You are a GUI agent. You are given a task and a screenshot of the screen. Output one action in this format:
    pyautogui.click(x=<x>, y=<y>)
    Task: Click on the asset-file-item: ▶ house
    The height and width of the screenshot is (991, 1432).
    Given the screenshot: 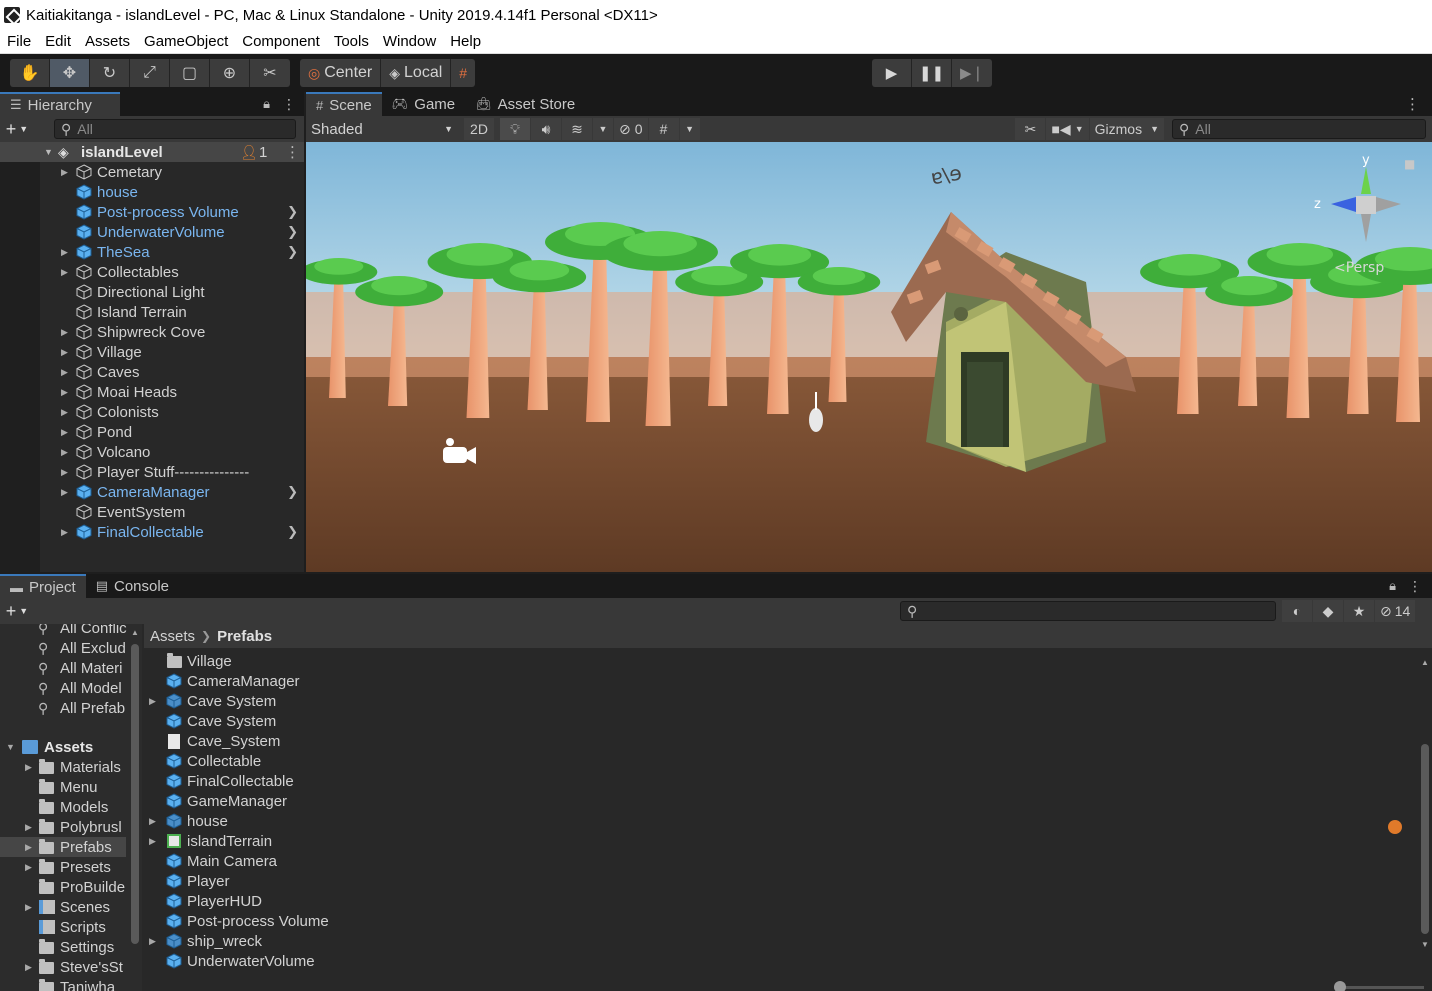 What is the action you would take?
    pyautogui.click(x=779, y=821)
    